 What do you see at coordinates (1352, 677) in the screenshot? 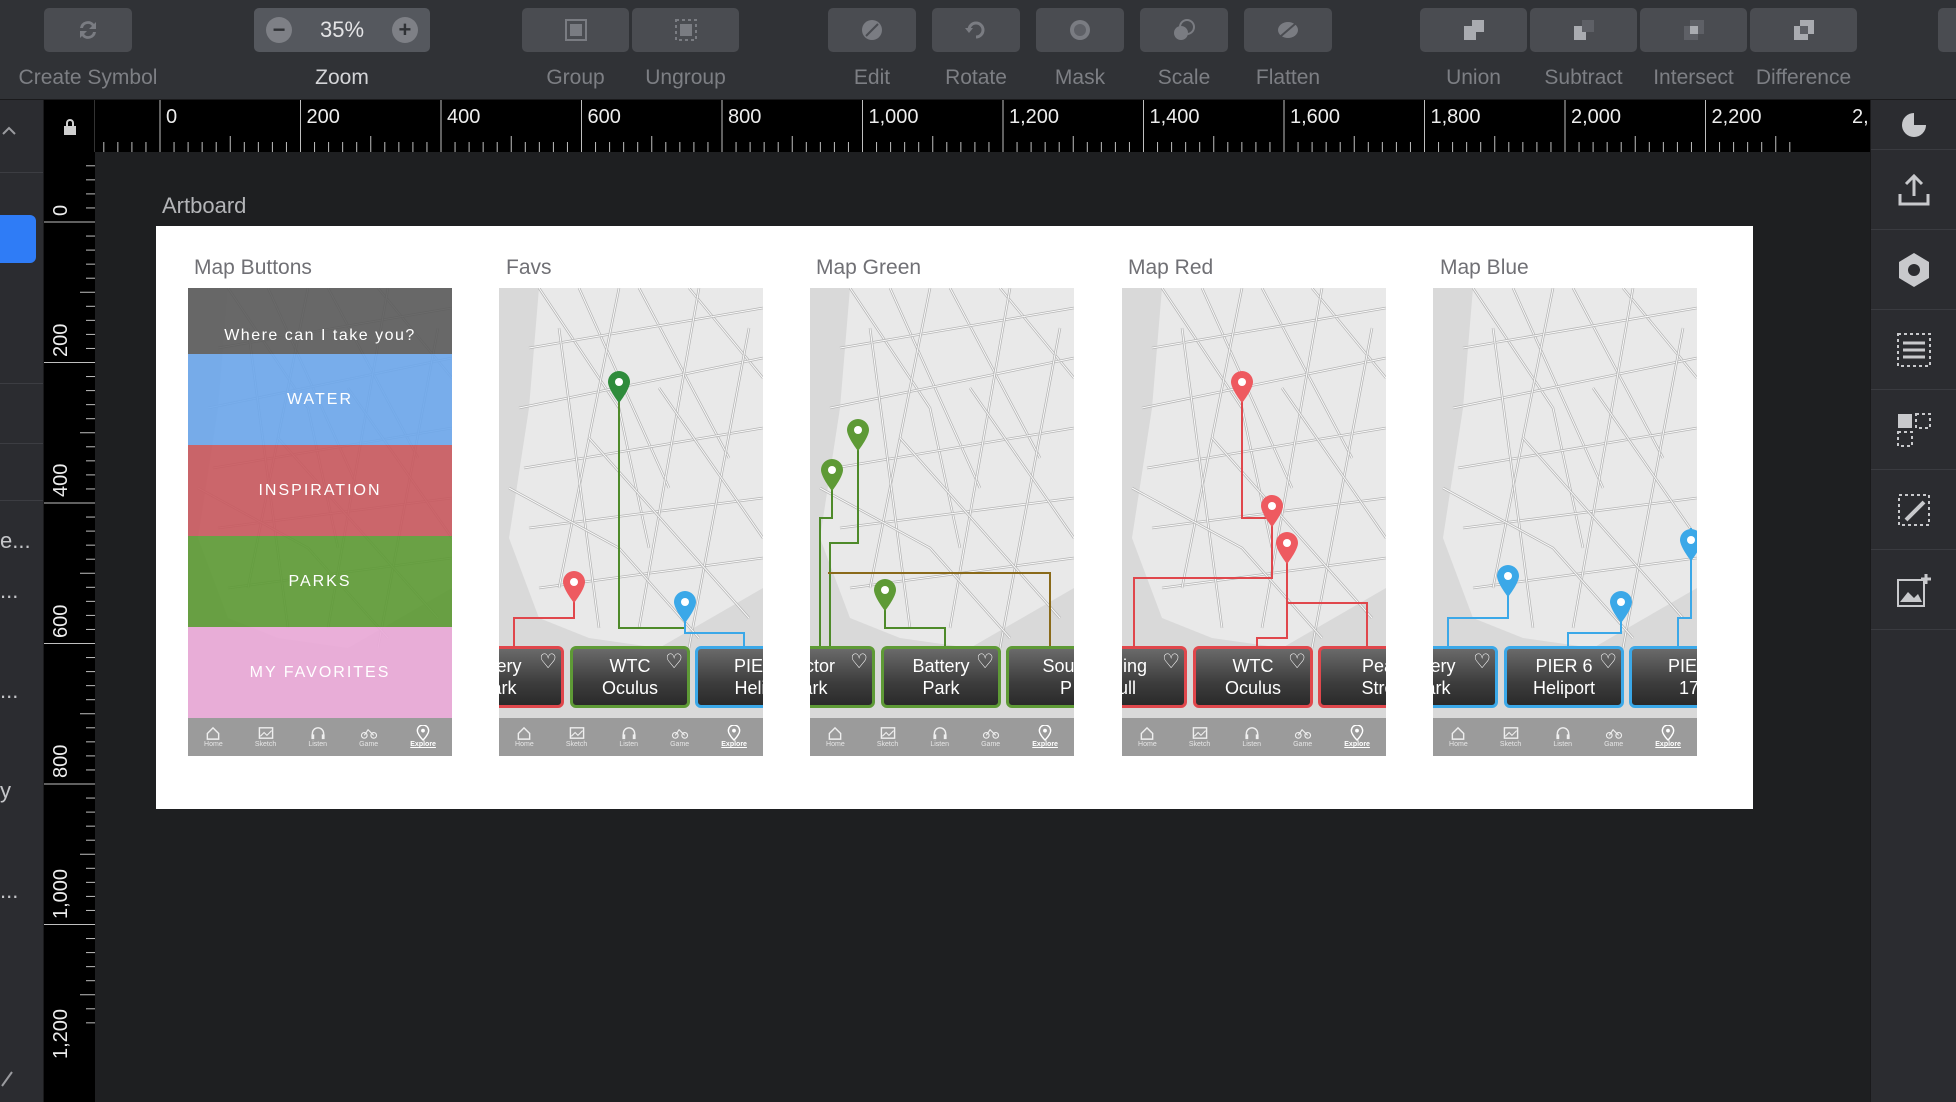
I see `place-card: Pea Stre` at bounding box center [1352, 677].